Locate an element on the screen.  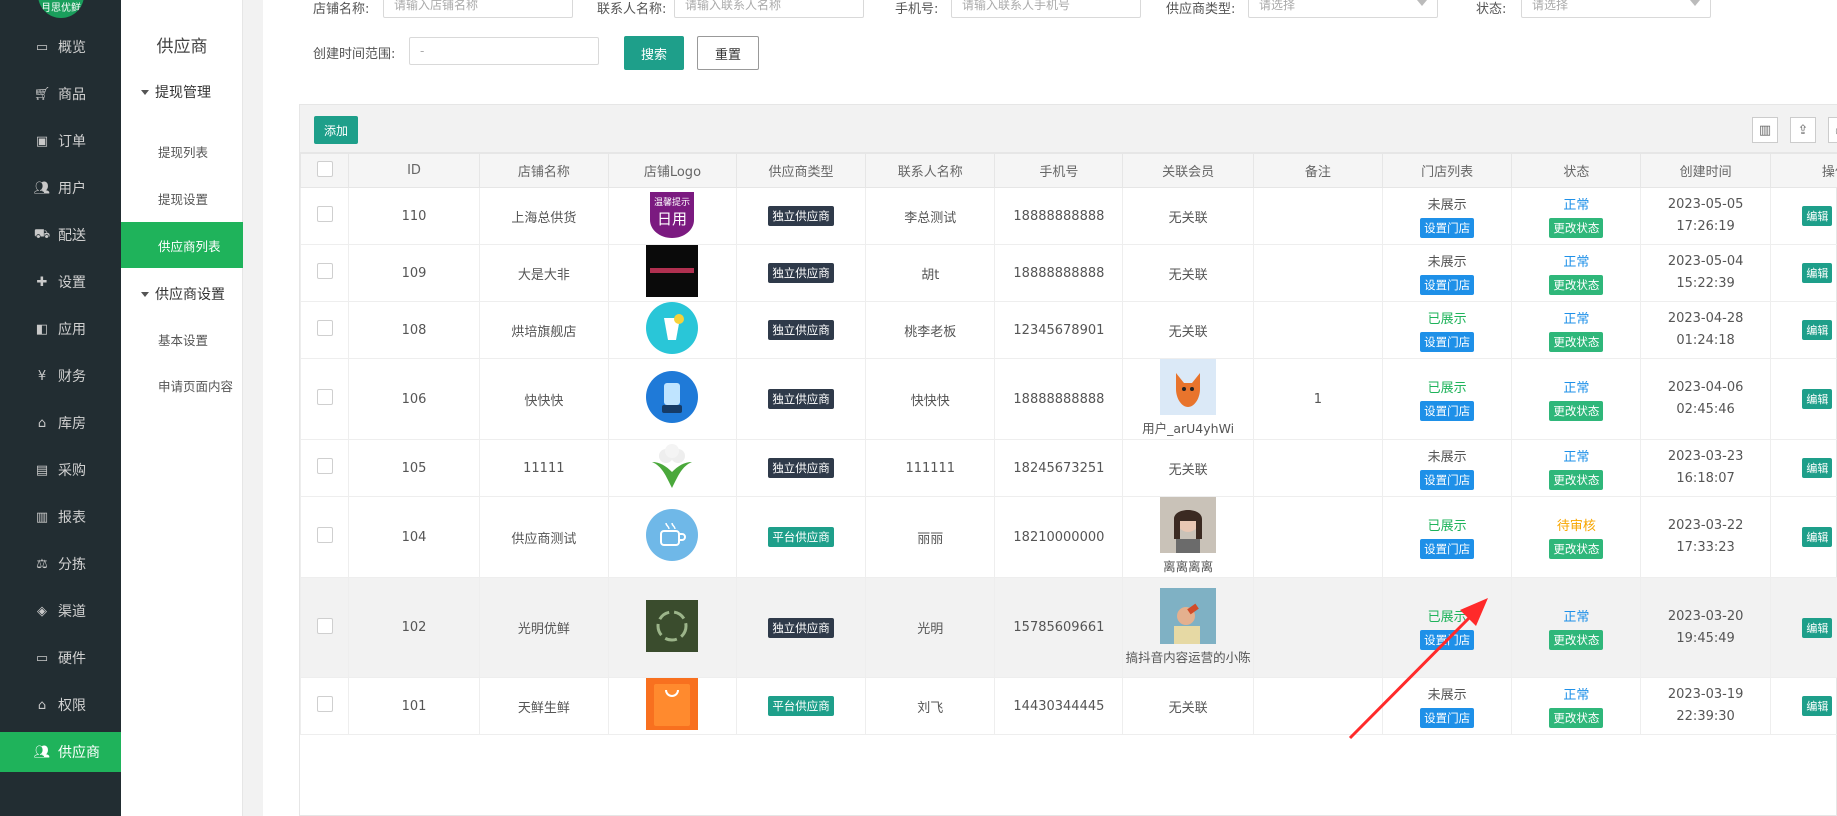
member-cell: 离离离离 is located at coordinates (1188, 537).